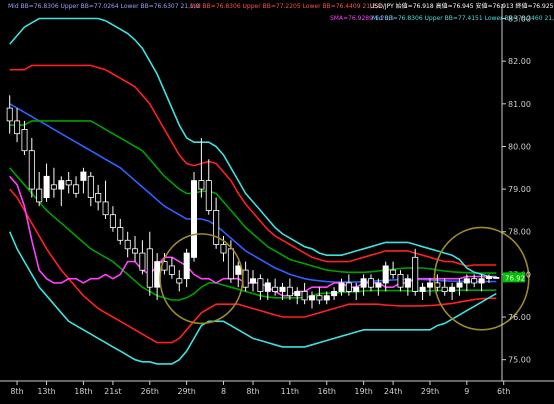 The height and width of the screenshot is (404, 554). I want to click on y-tick-label: 83.00, so click(519, 19).